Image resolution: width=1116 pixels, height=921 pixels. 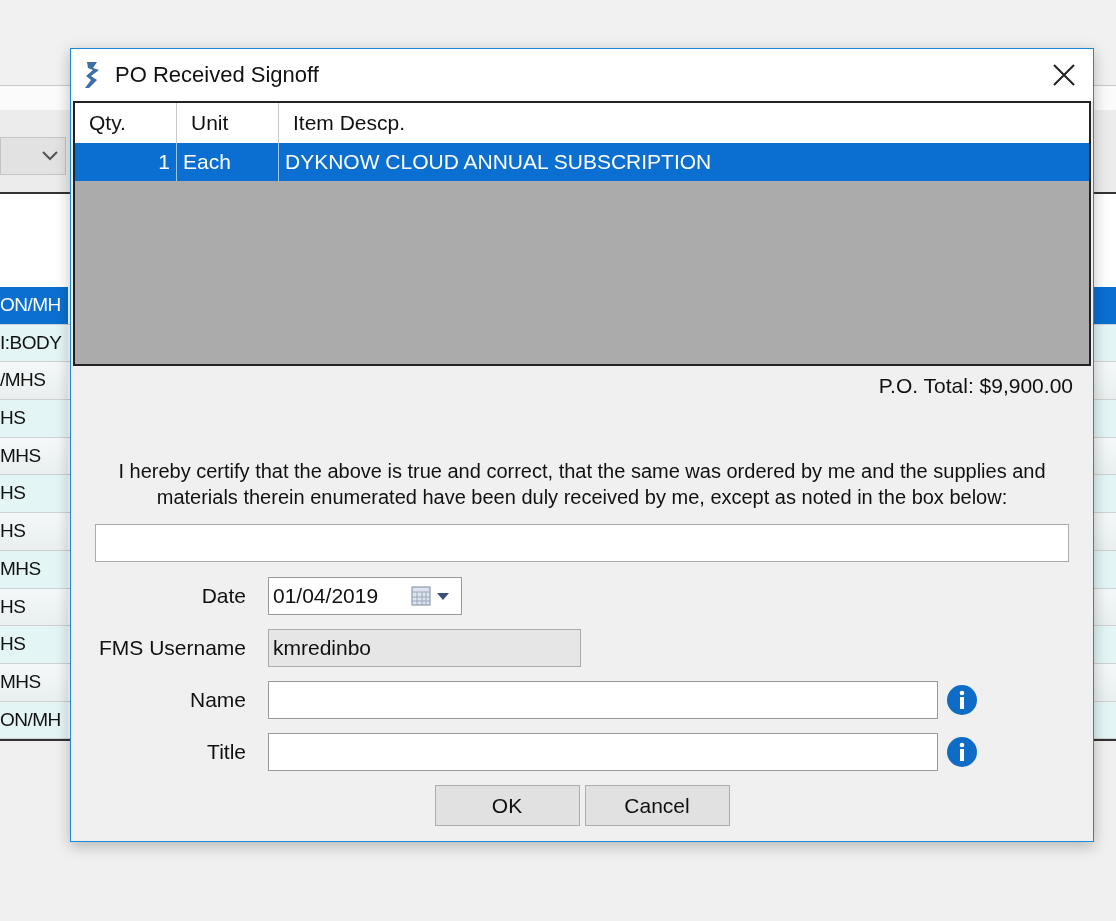 I want to click on table-cell: Each, so click(x=228, y=162).